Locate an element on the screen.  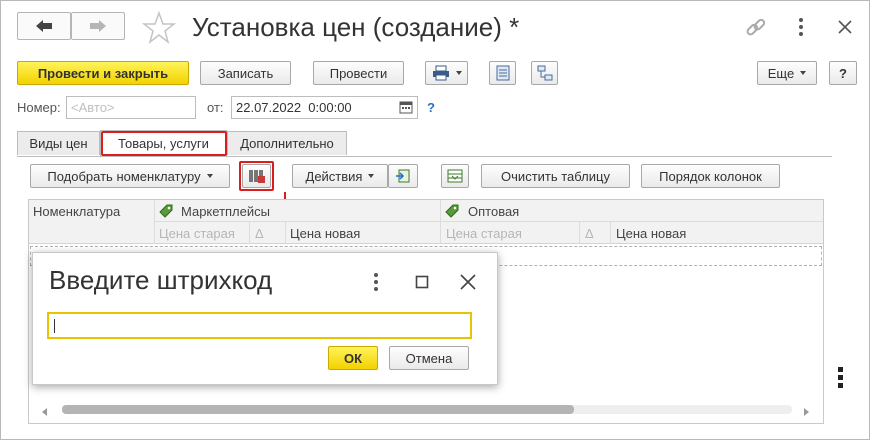
h-scroll-thumb is located at coordinates (318, 409).